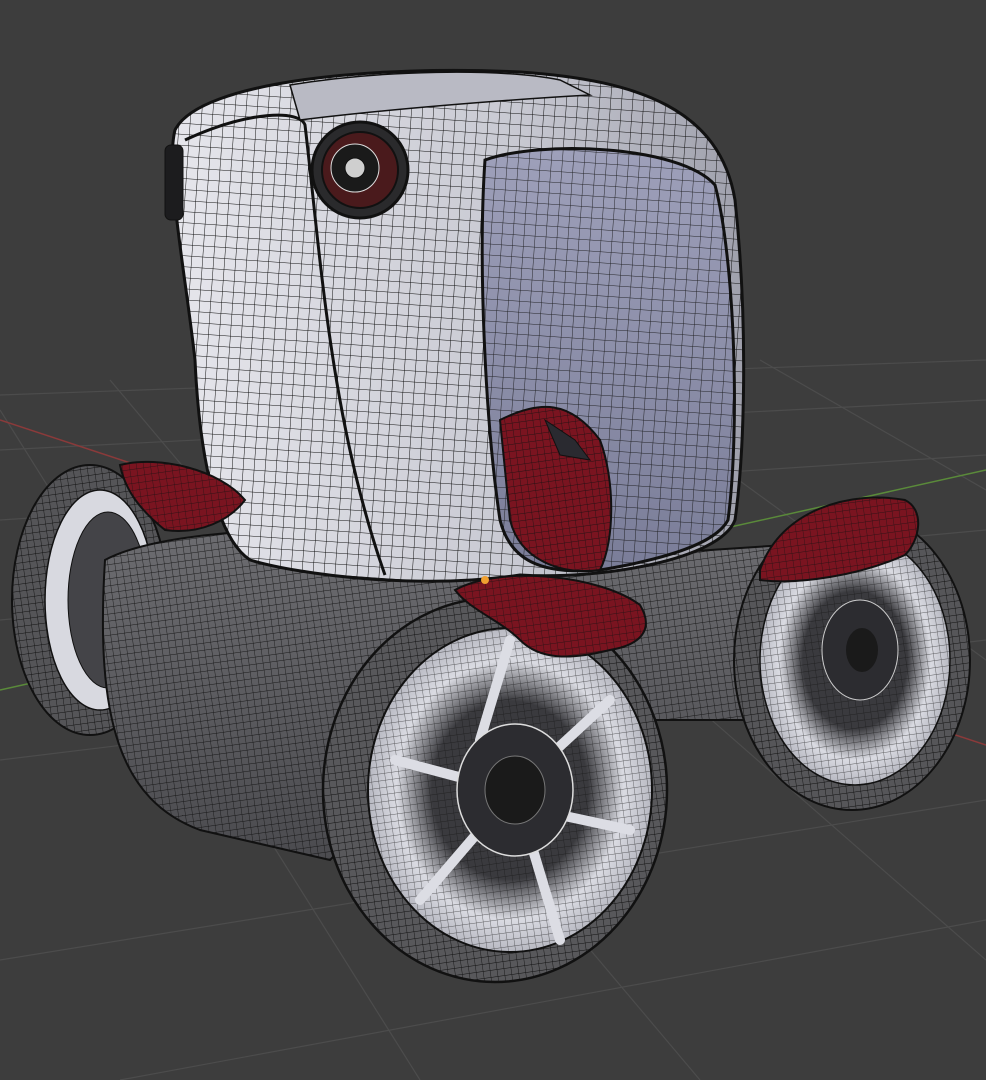  I want to click on origin-point-icon, so click(485, 580).